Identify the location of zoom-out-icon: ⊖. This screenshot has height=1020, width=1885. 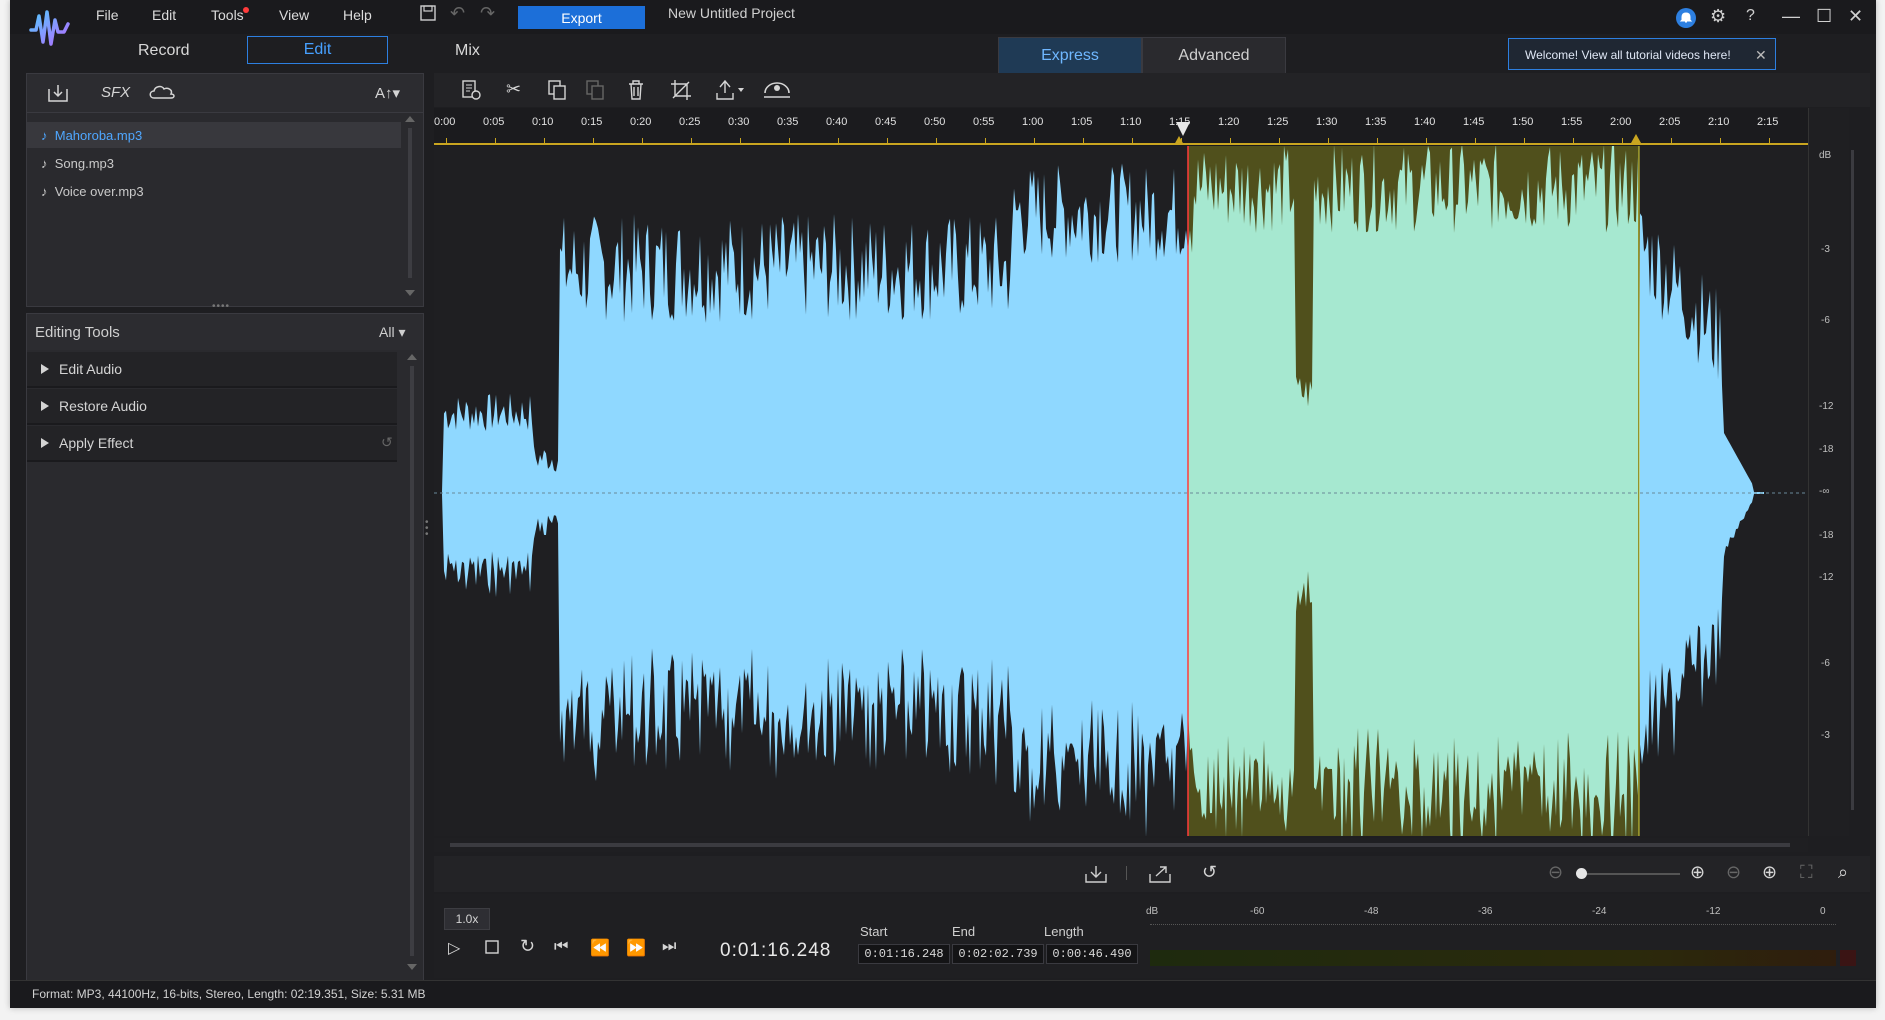
(1555, 872).